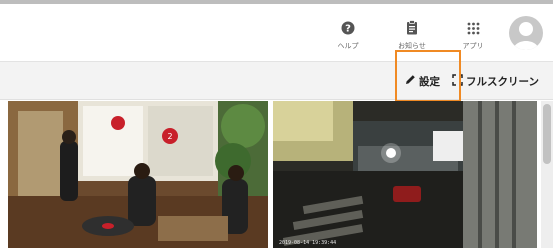 This screenshot has width=553, height=248. Describe the element at coordinates (412, 31) in the screenshot. I see `clipboard-icon` at that location.